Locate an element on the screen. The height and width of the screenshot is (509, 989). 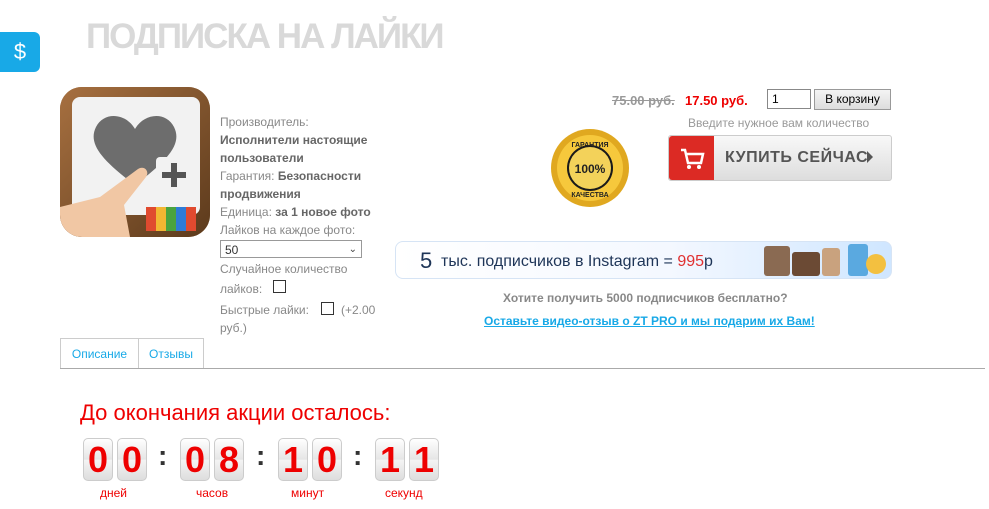
maker-value: Исполнители настоящие is located at coordinates (294, 140).